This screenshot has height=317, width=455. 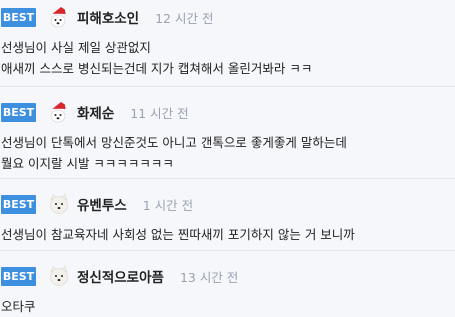 What do you see at coordinates (184, 18) in the screenshot?
I see `comment-time: 12 시간 전` at bounding box center [184, 18].